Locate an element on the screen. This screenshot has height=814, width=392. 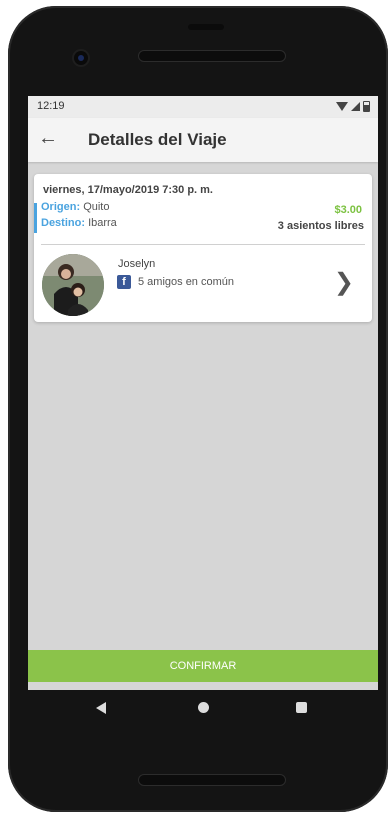
available-seats: 3 asientos libres is located at coordinates (320, 226).